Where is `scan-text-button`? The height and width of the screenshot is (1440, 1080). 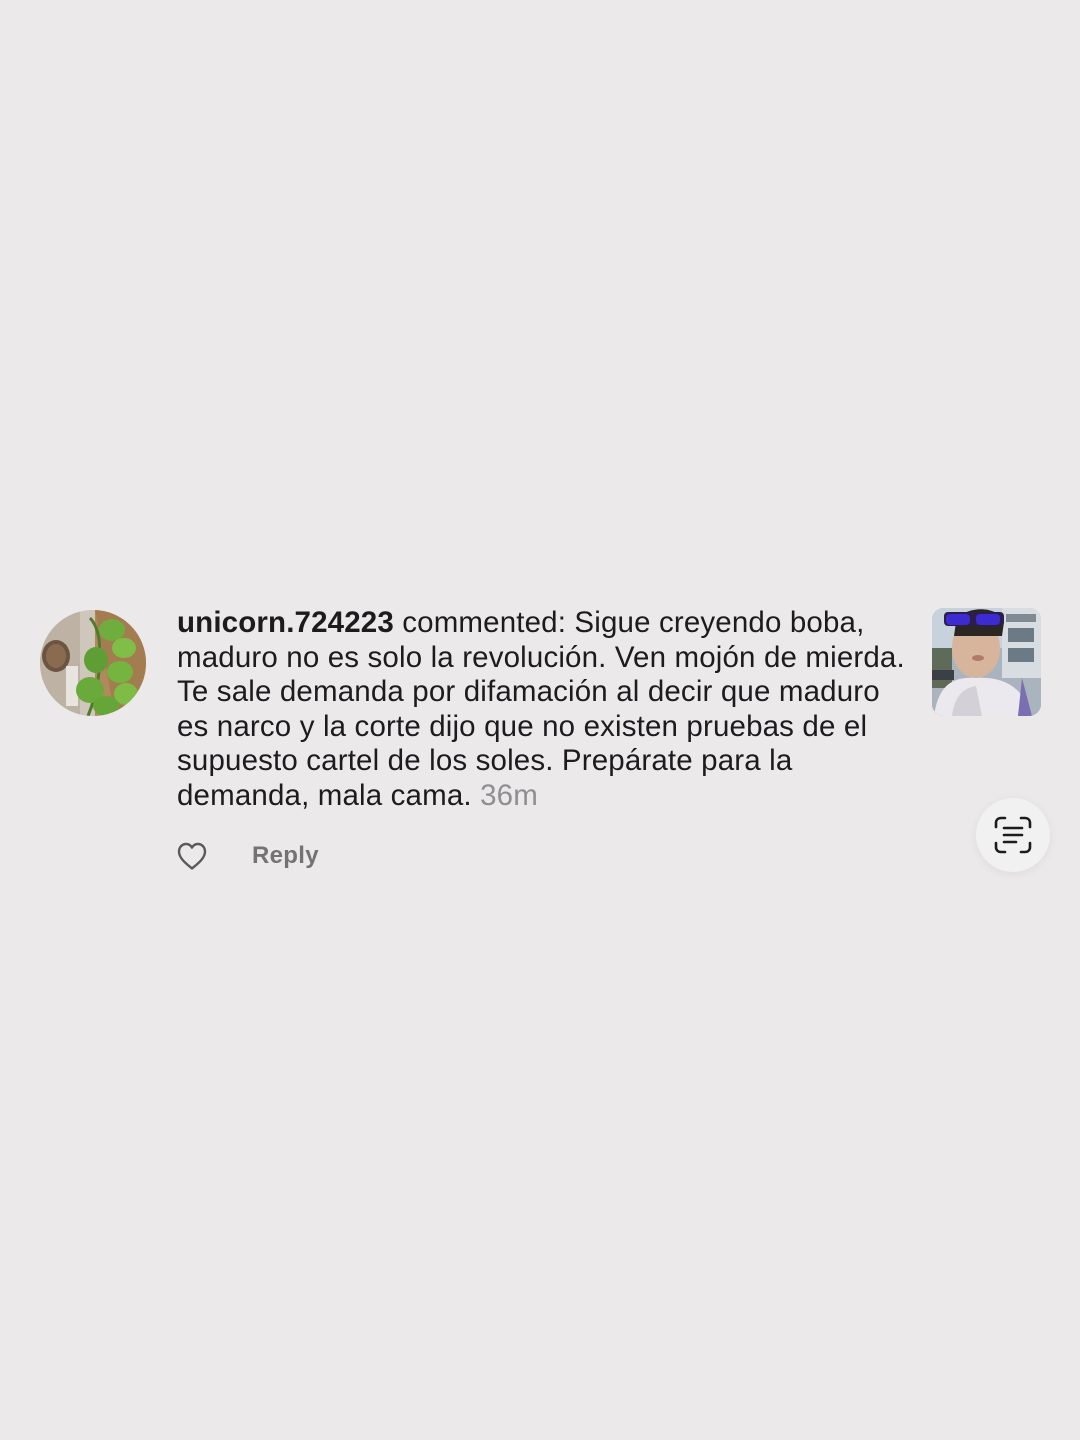 scan-text-button is located at coordinates (1013, 835).